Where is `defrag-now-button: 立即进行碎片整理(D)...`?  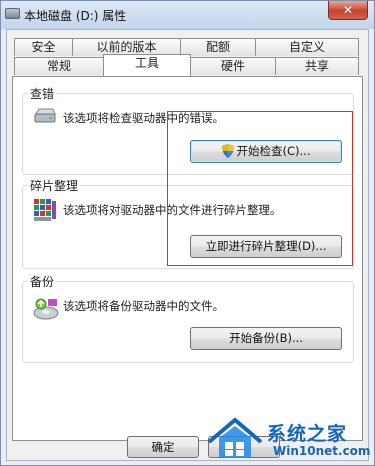
defrag-now-button: 立即进行碎片整理(D)... is located at coordinates (266, 246).